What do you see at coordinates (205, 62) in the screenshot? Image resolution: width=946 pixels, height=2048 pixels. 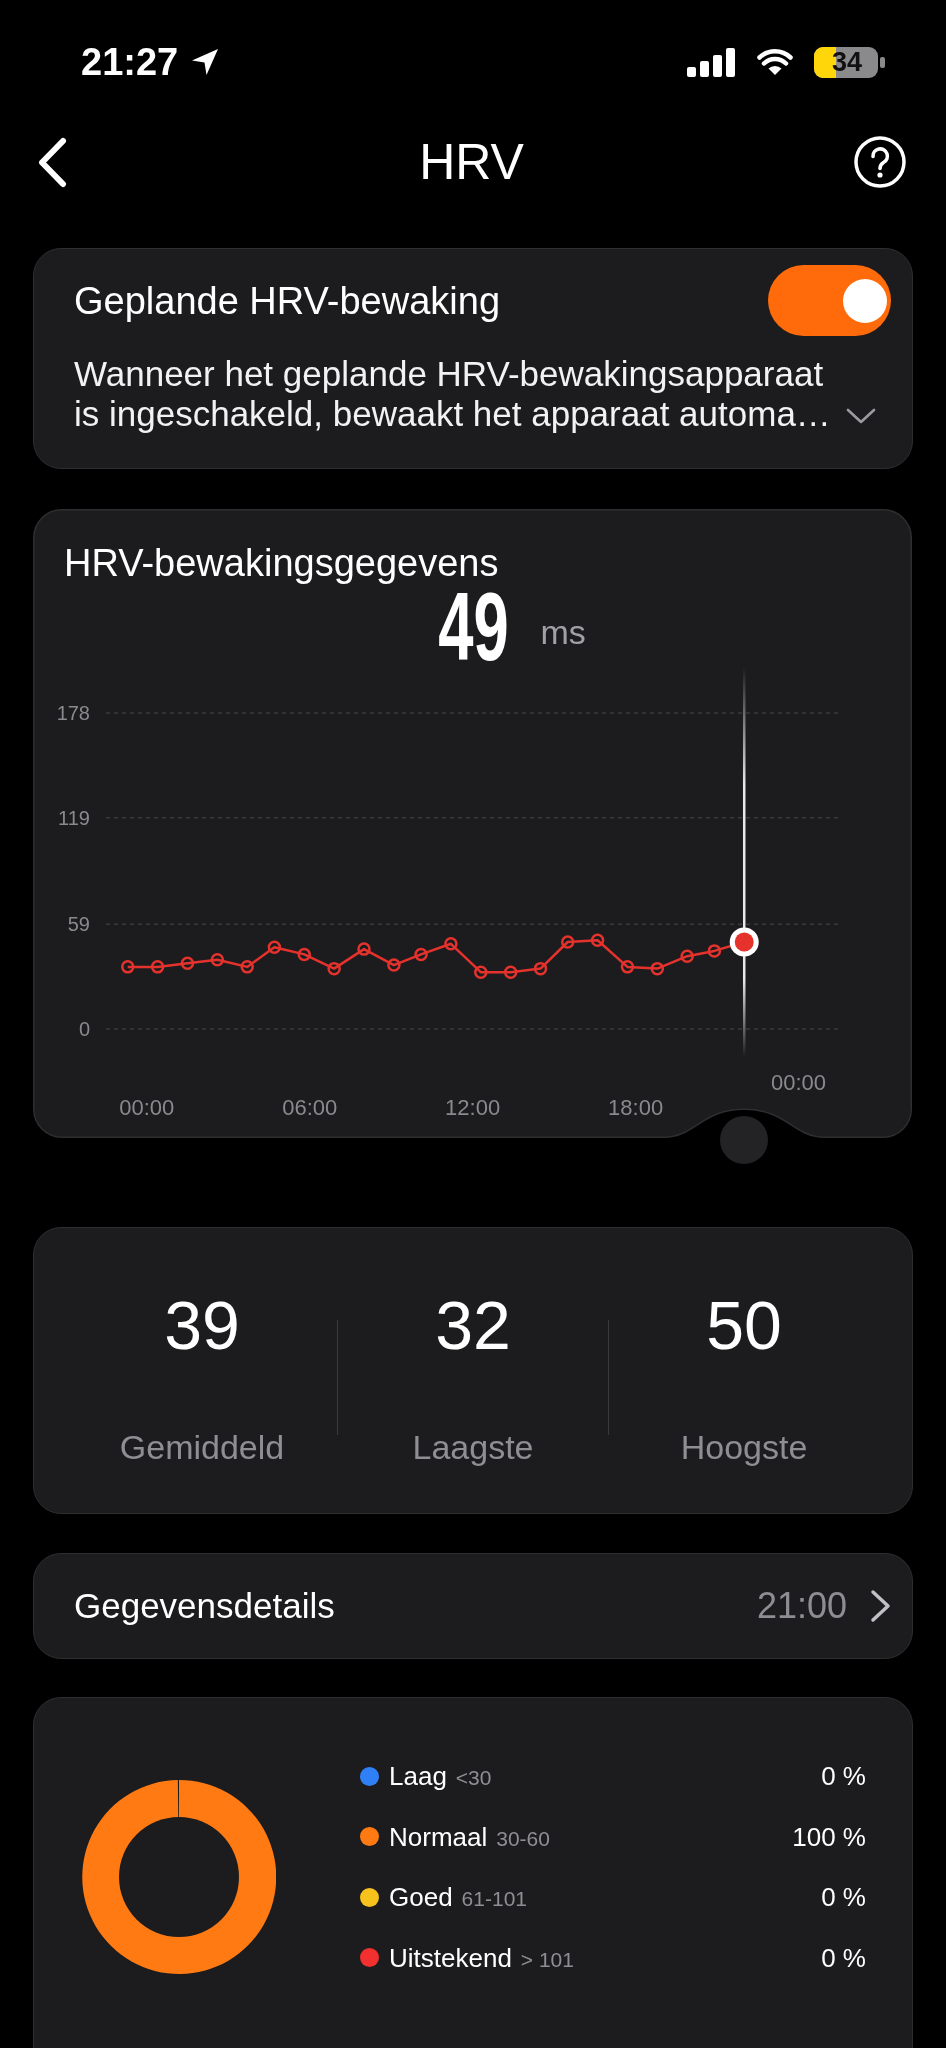 I see `location-arrow-icon` at bounding box center [205, 62].